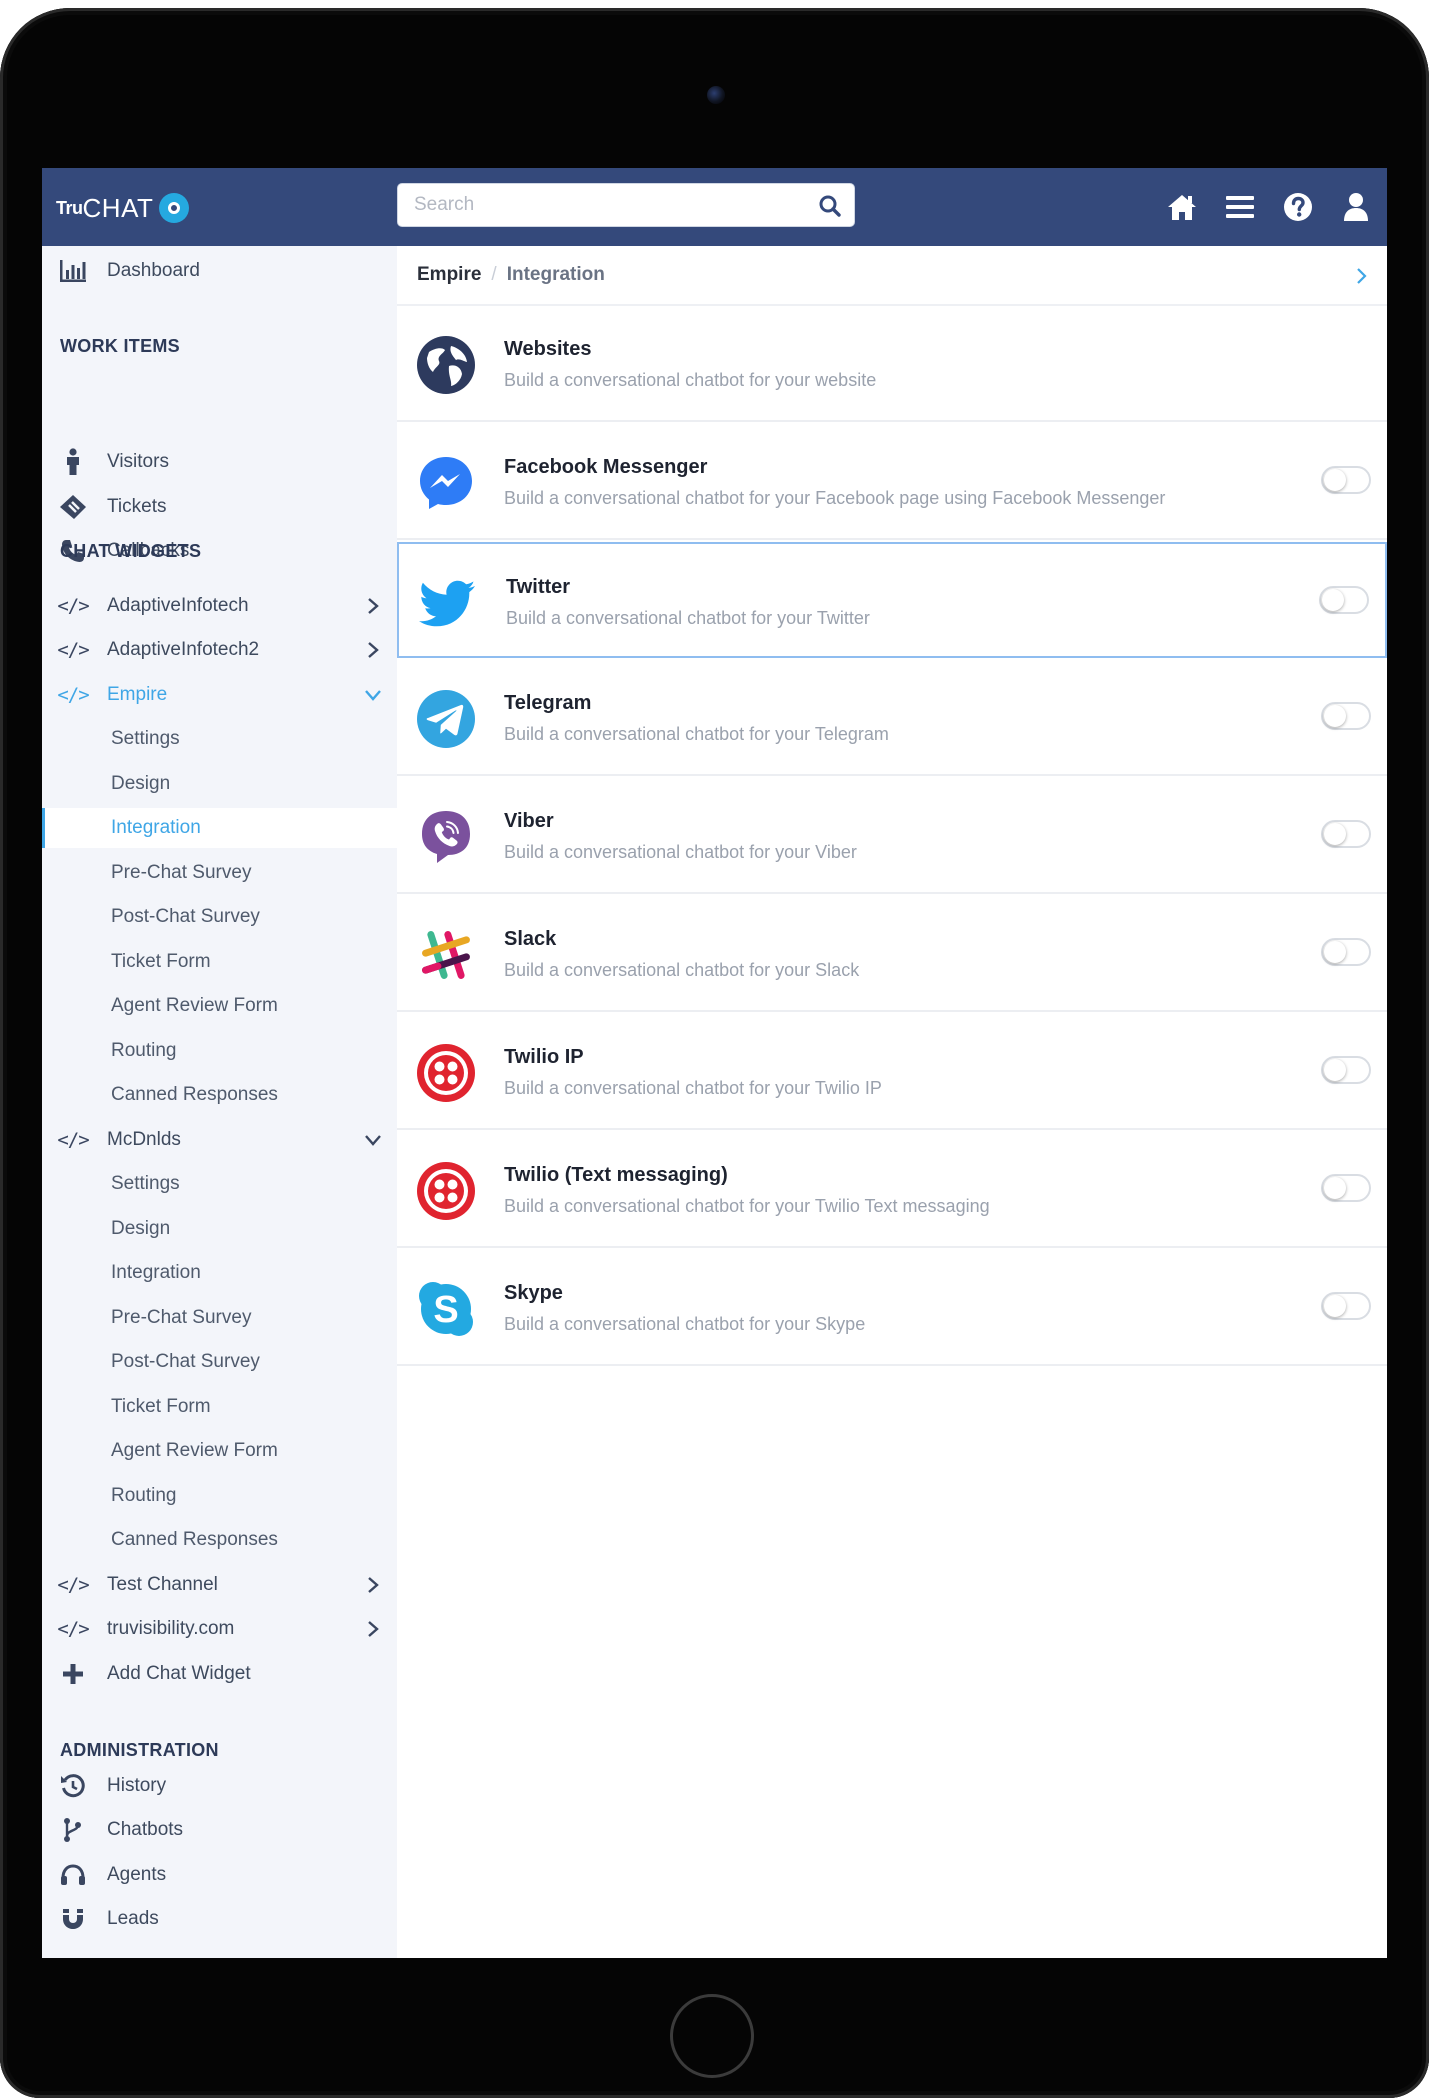 This screenshot has height=2098, width=1429. I want to click on logo-main: CHAT, so click(118, 207).